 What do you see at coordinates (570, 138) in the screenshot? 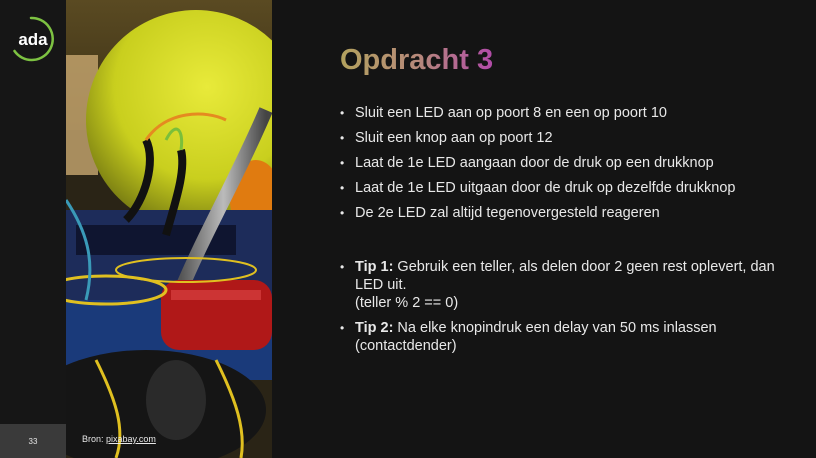
I see `task-item: Sluit een knop aan op poort 12` at bounding box center [570, 138].